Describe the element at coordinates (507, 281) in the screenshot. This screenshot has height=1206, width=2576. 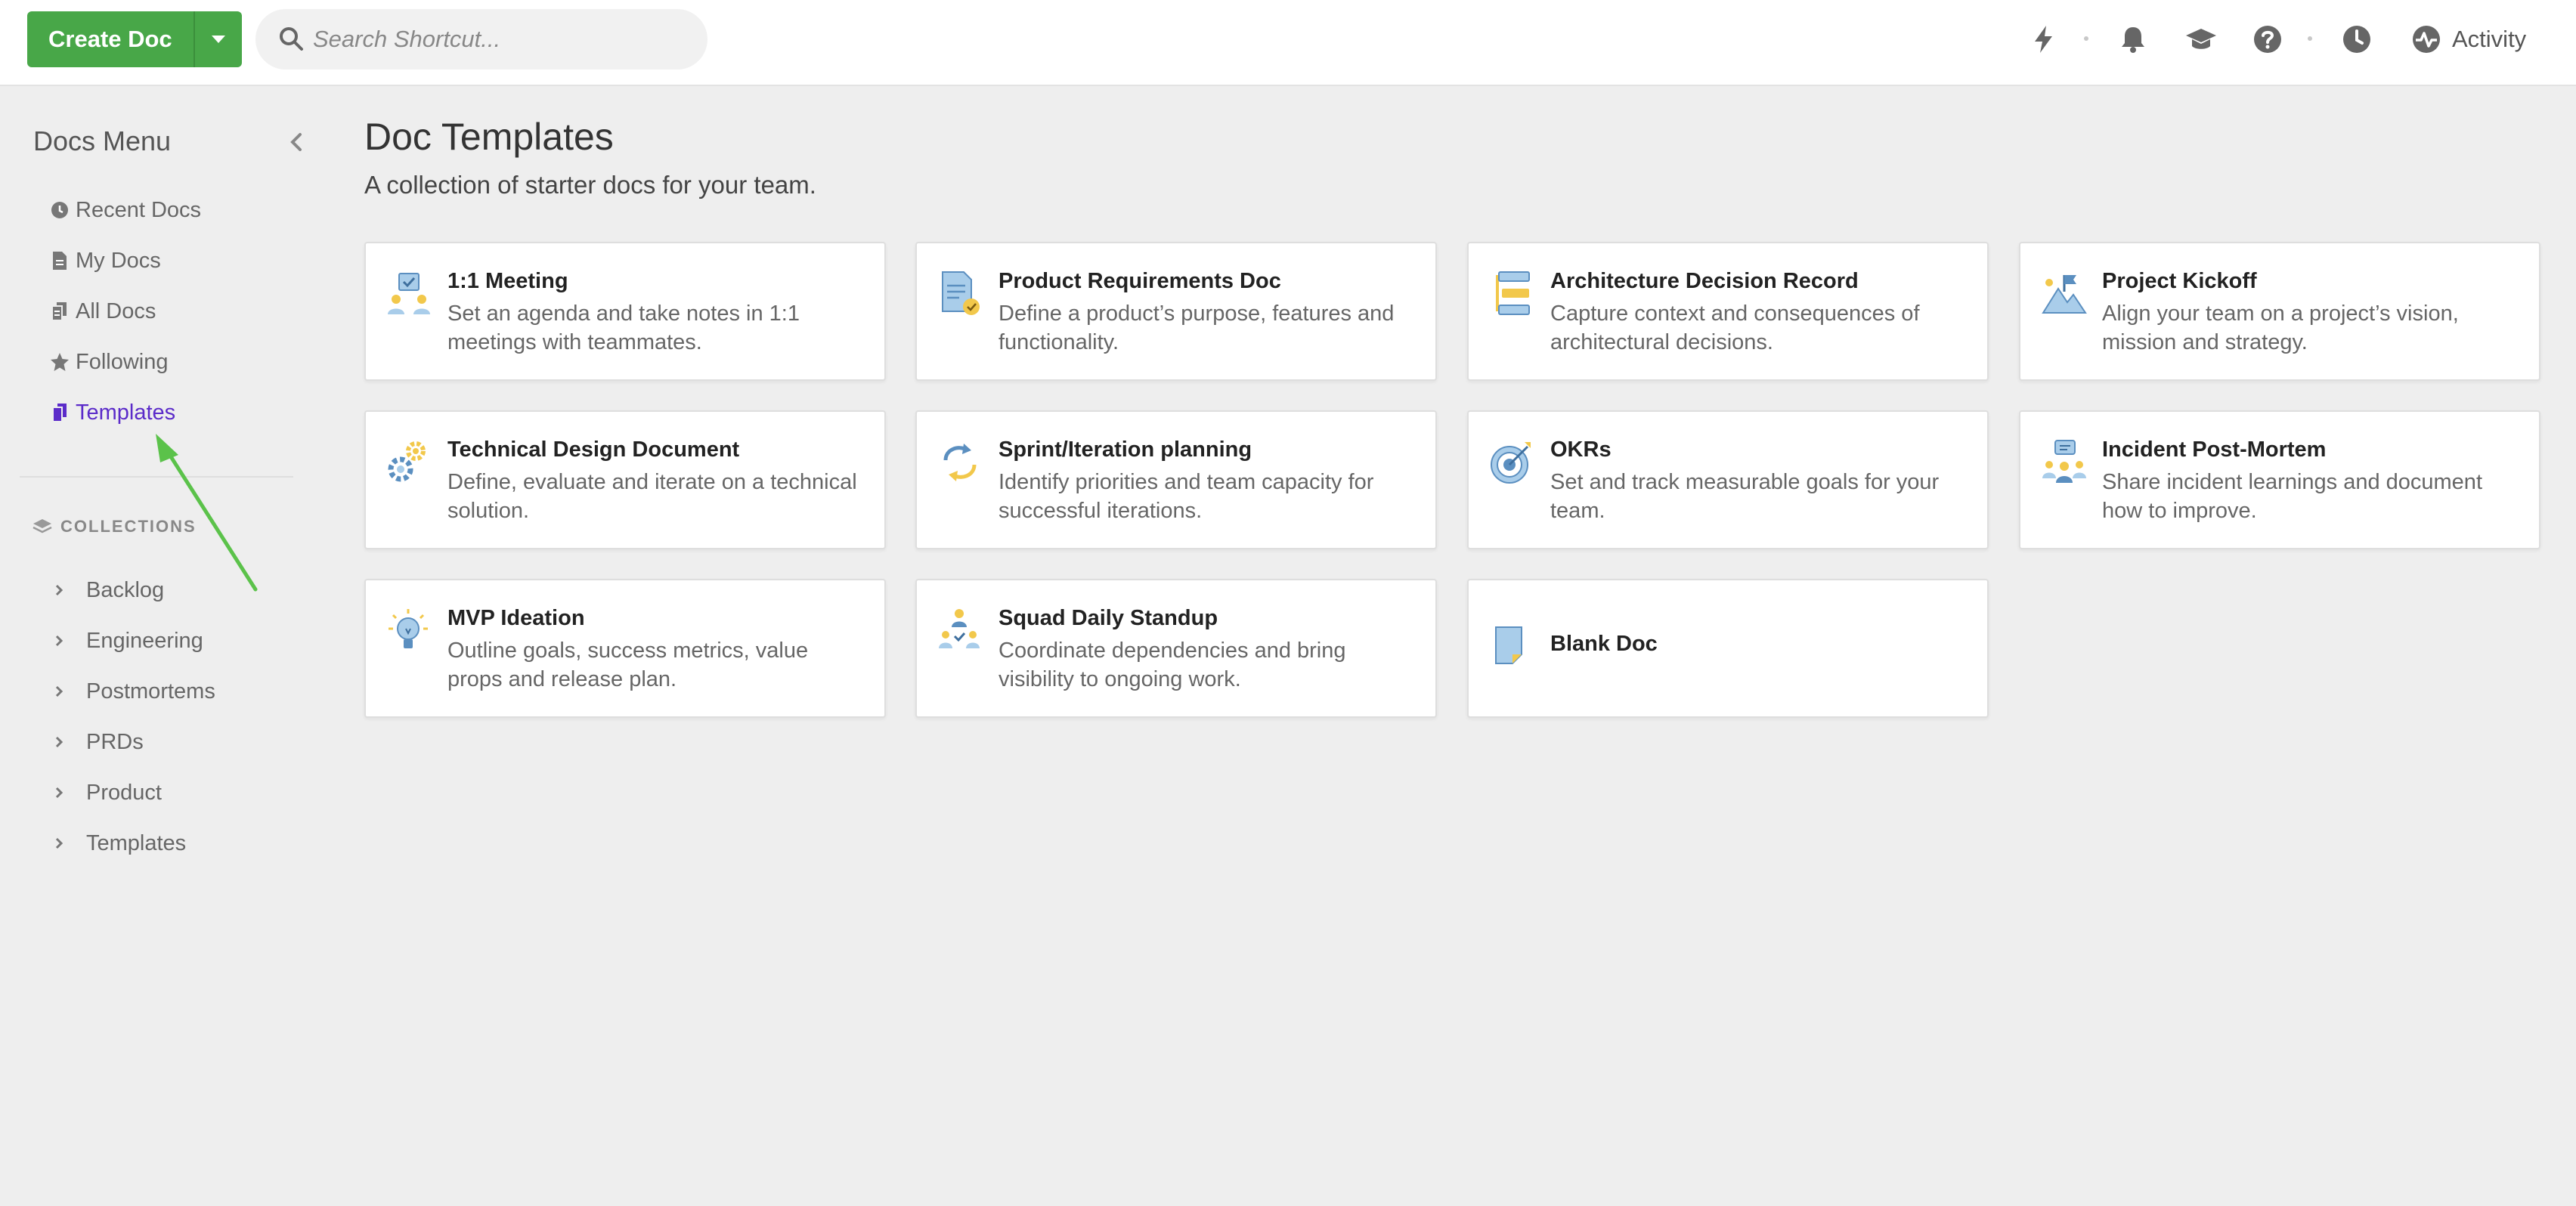
I see `template-title: 1:1 Meeting` at that location.